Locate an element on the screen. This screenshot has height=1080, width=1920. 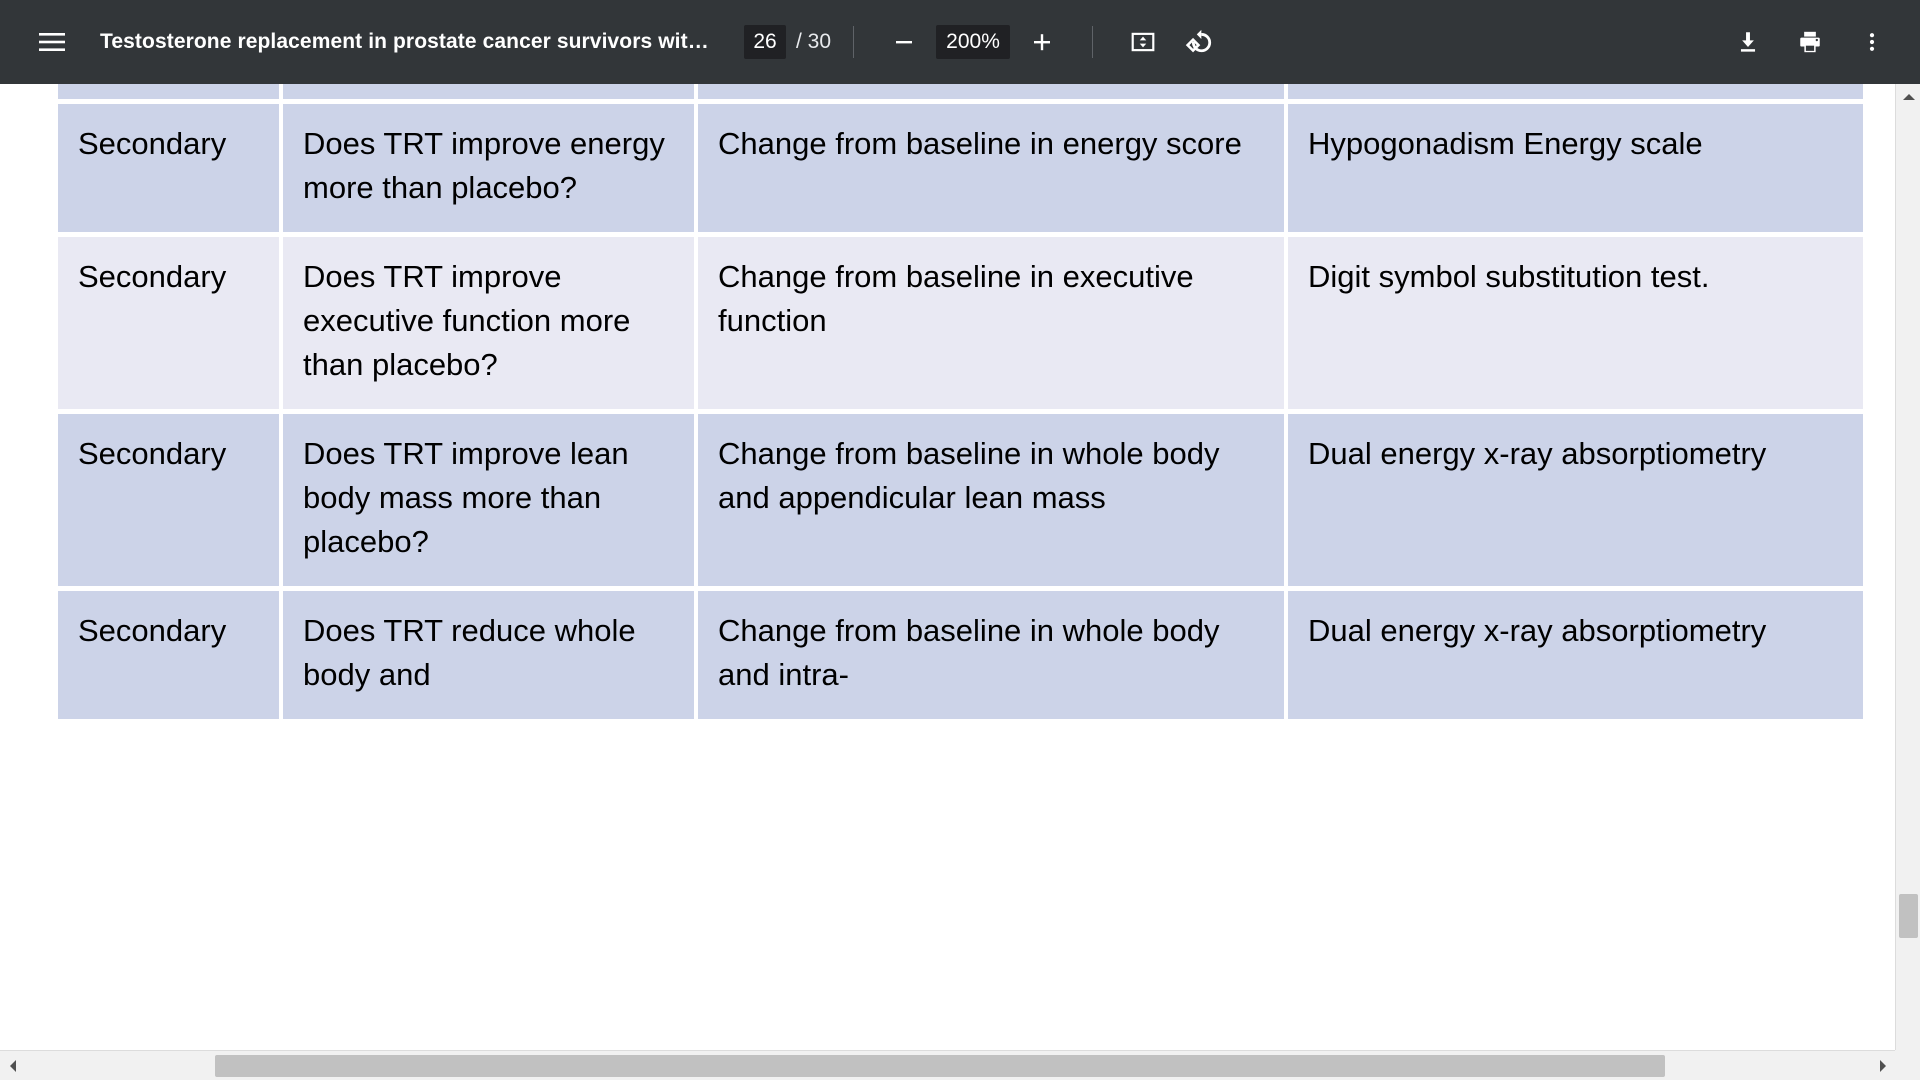
cell-measure: Hypogonadism Energy scale is located at coordinates (1575, 171).